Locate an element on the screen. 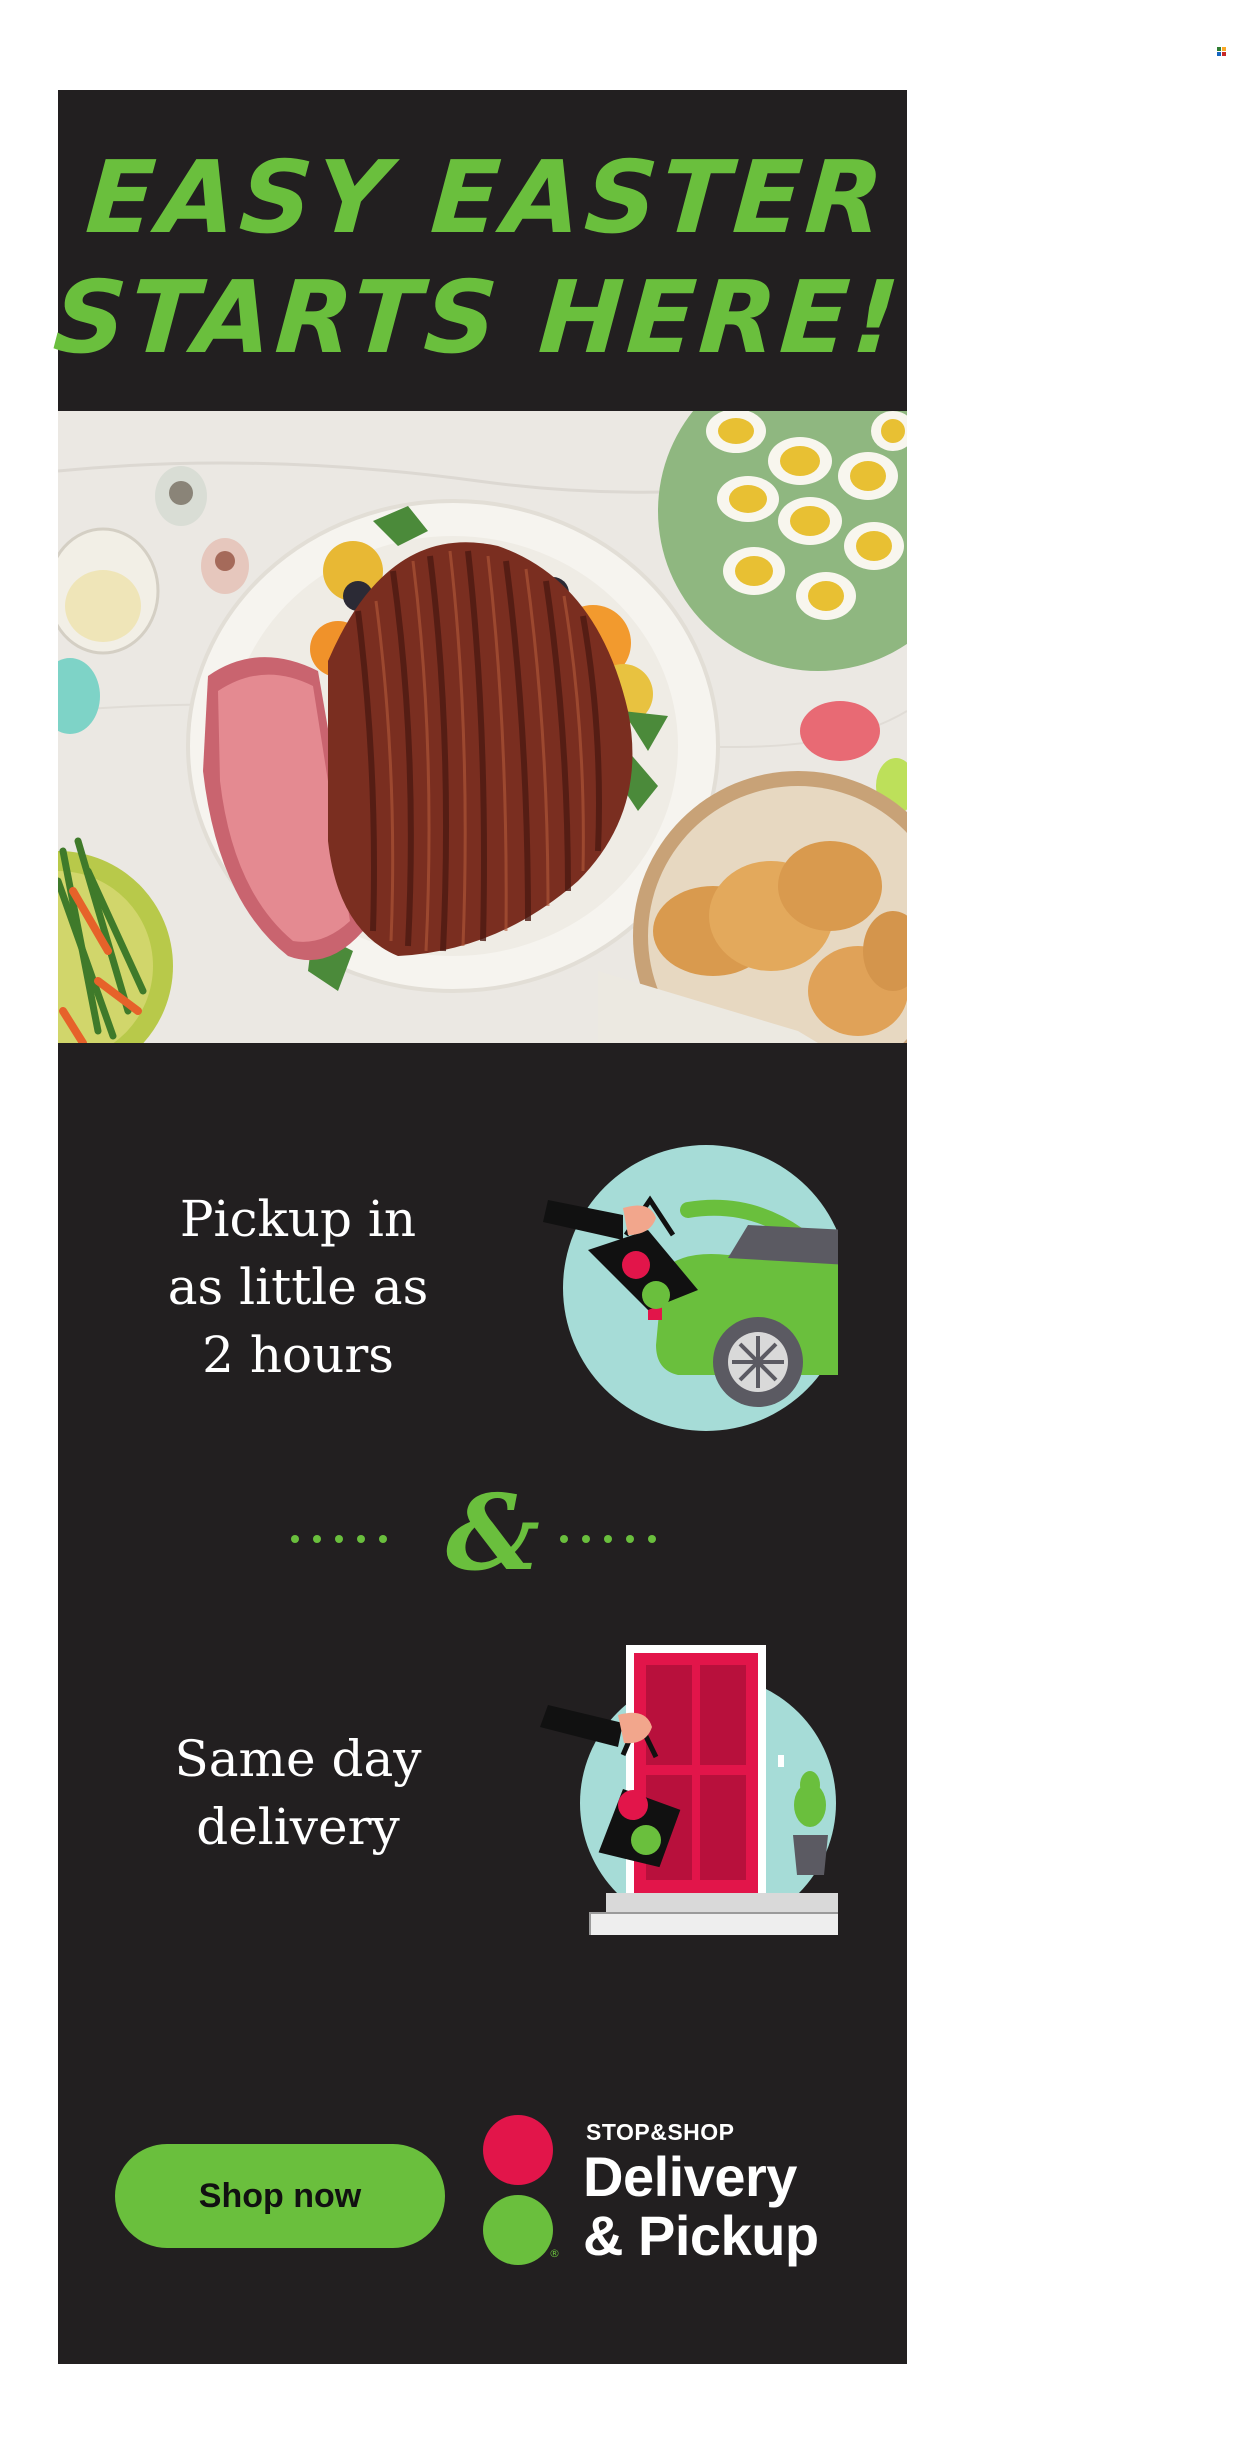 This screenshot has height=2438, width=1250. ampersand: & is located at coordinates (493, 1532).